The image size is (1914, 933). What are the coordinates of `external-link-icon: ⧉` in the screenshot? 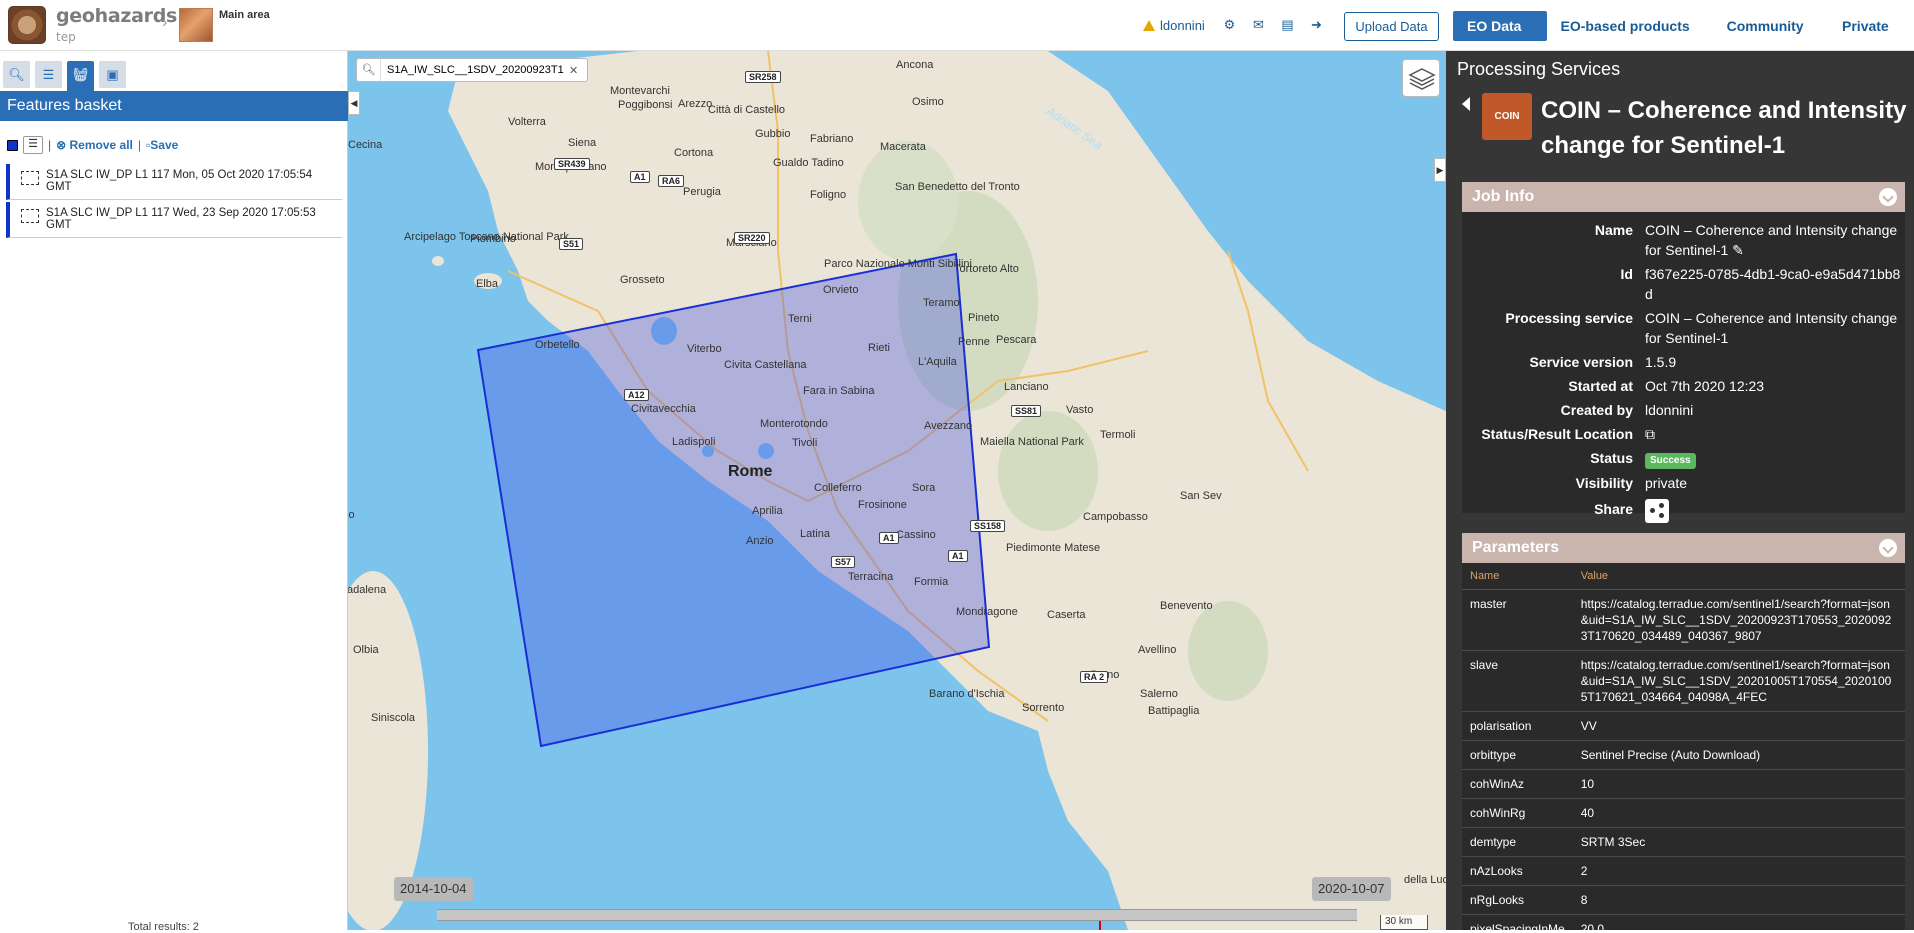 It's located at (1775, 434).